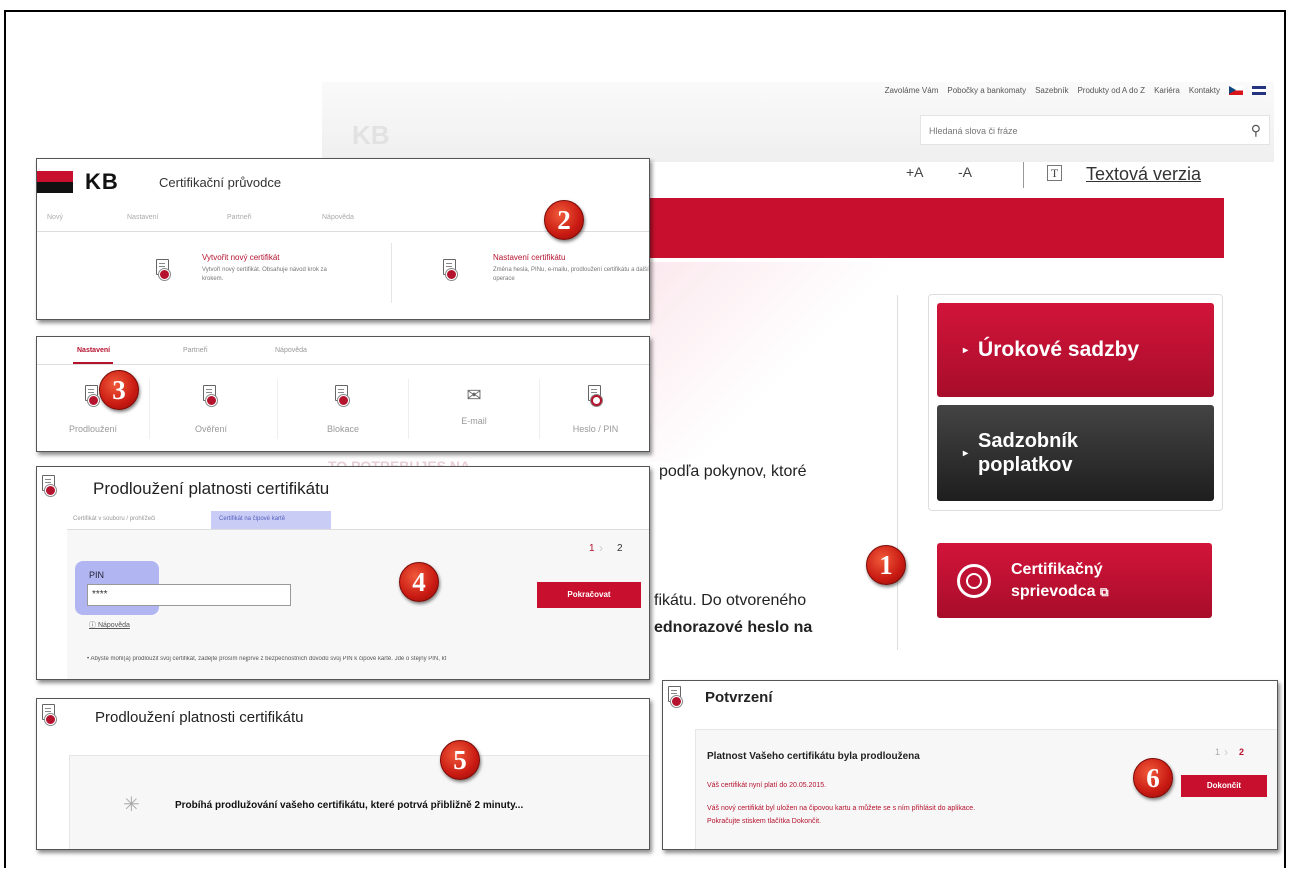 Image resolution: width=1290 pixels, height=872 pixels. Describe the element at coordinates (343, 364) in the screenshot. I see `tabs-divider` at that location.